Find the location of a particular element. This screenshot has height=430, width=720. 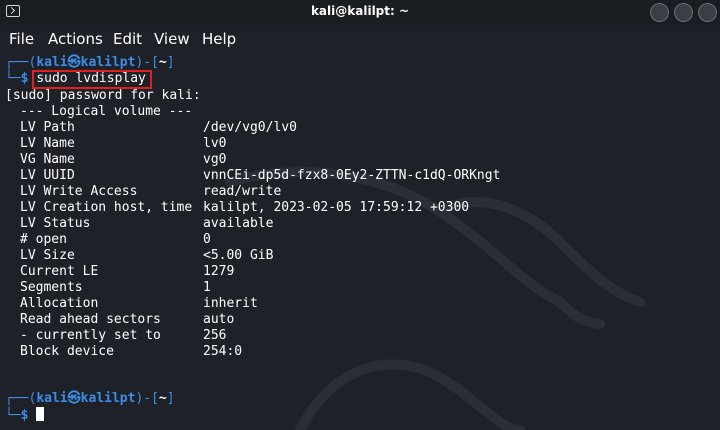

field-label: LV Size is located at coordinates (47, 255).